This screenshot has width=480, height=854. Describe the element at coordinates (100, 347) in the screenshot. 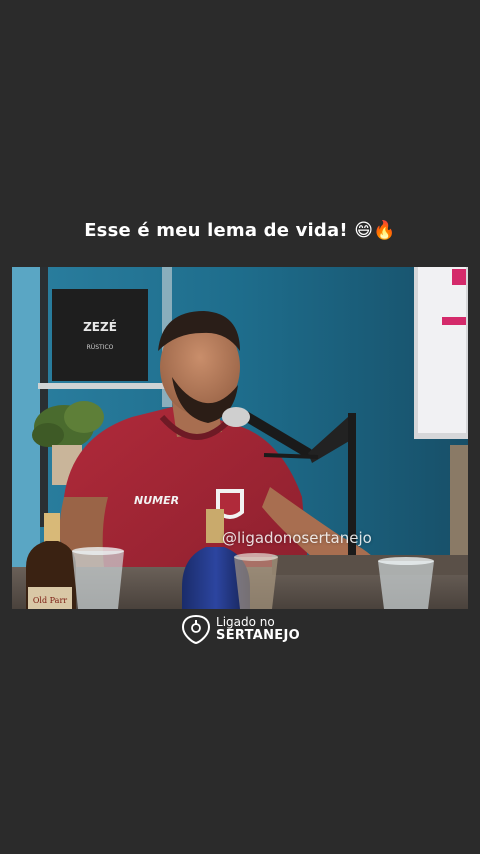

I see `box-logo-bottom: RÚSTICO` at that location.